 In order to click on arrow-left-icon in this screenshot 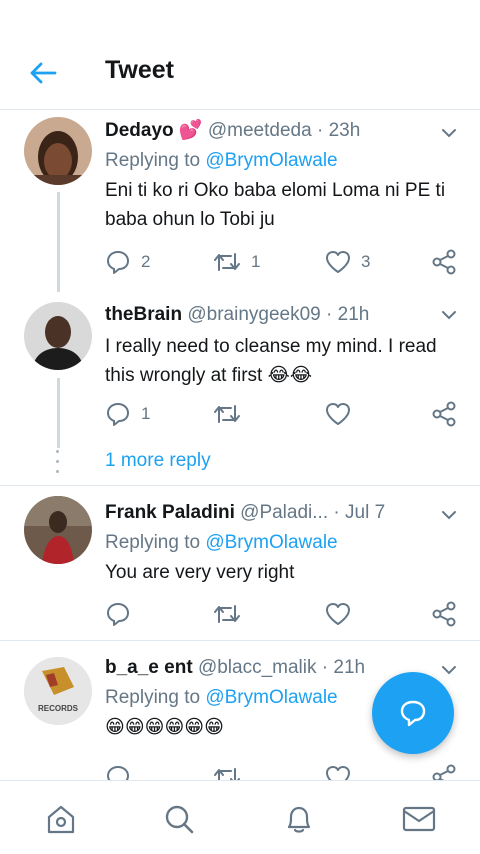, I will do `click(43, 73)`.